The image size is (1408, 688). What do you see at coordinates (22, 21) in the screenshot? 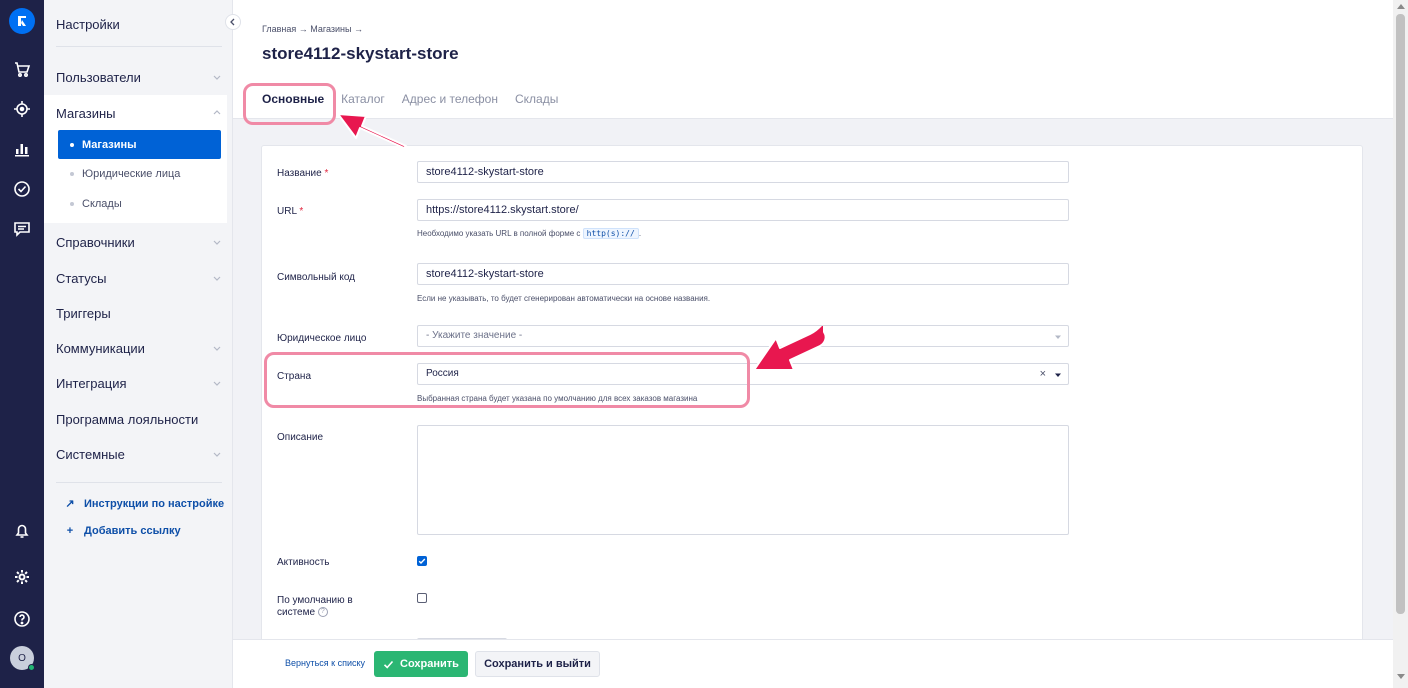
I see `logo-icon` at bounding box center [22, 21].